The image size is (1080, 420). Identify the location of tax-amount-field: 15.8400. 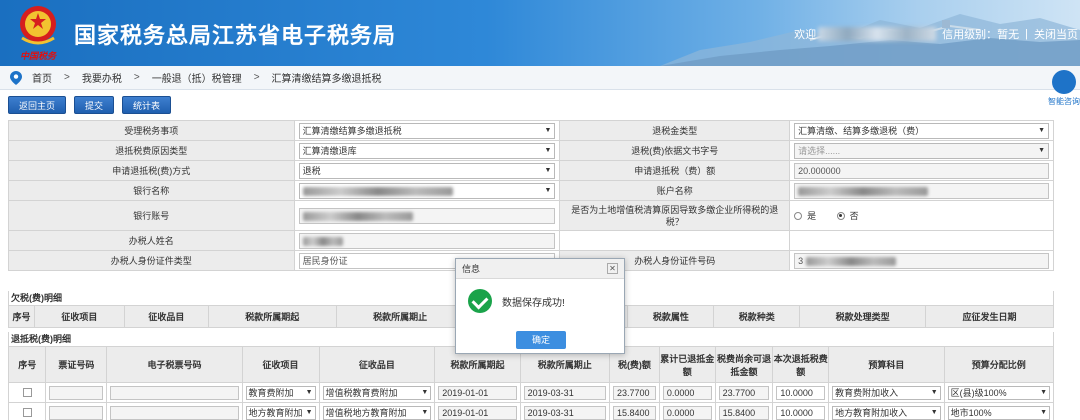
(634, 412).